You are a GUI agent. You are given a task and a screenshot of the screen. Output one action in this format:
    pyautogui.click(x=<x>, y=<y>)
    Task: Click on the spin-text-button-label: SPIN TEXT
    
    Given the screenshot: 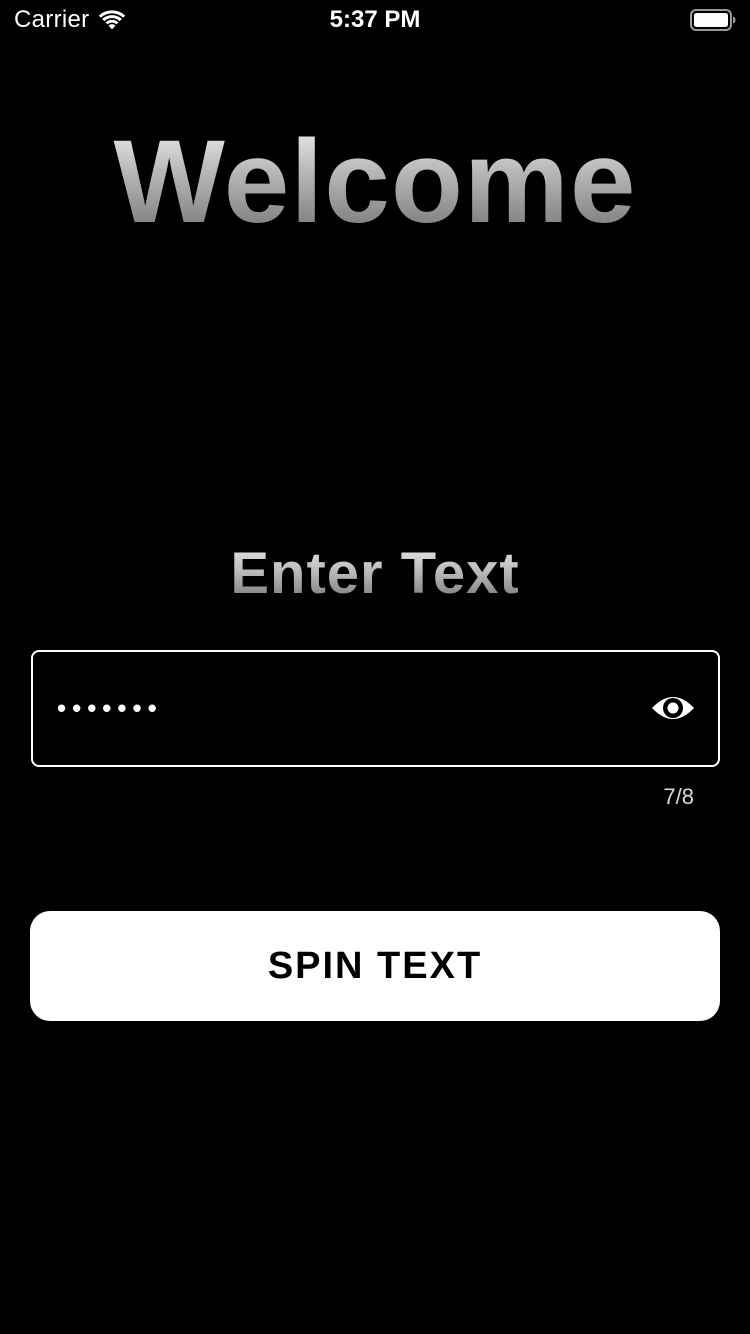 What is the action you would take?
    pyautogui.click(x=375, y=965)
    